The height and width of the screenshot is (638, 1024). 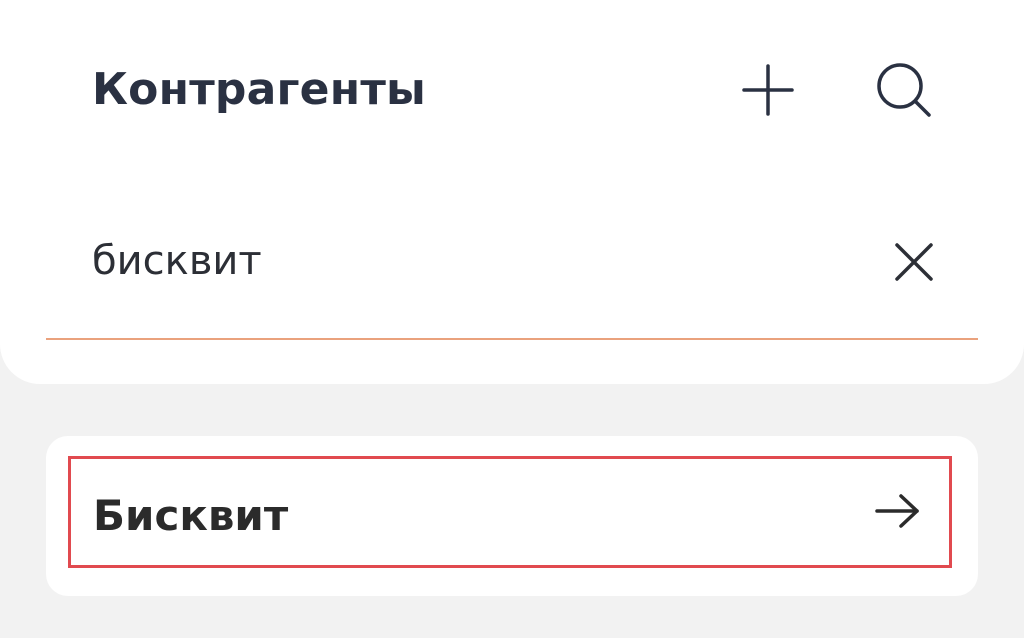 What do you see at coordinates (259, 89) in the screenshot?
I see `page-title: Контрагенты` at bounding box center [259, 89].